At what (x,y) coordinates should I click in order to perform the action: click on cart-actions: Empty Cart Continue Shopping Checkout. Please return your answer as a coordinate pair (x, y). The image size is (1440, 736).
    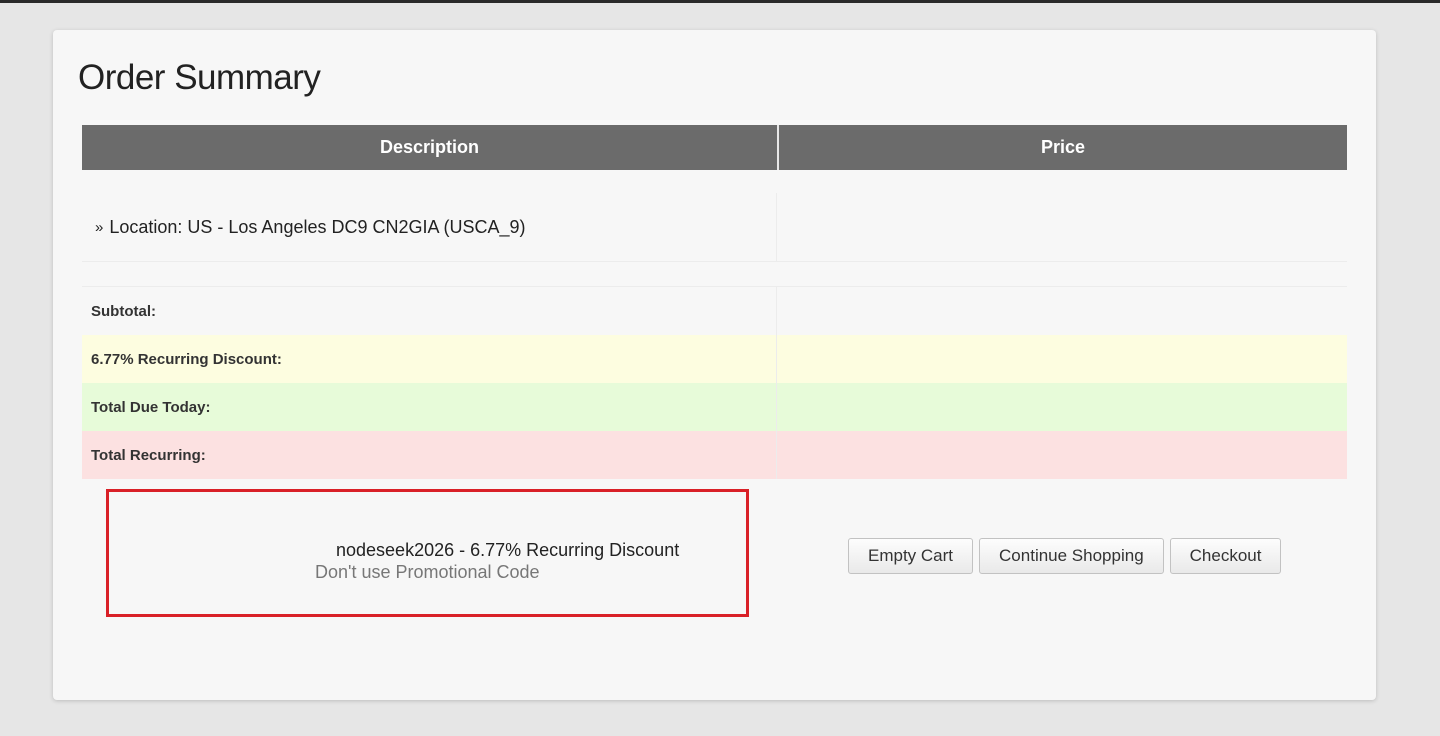
    Looking at the image, I should click on (1065, 556).